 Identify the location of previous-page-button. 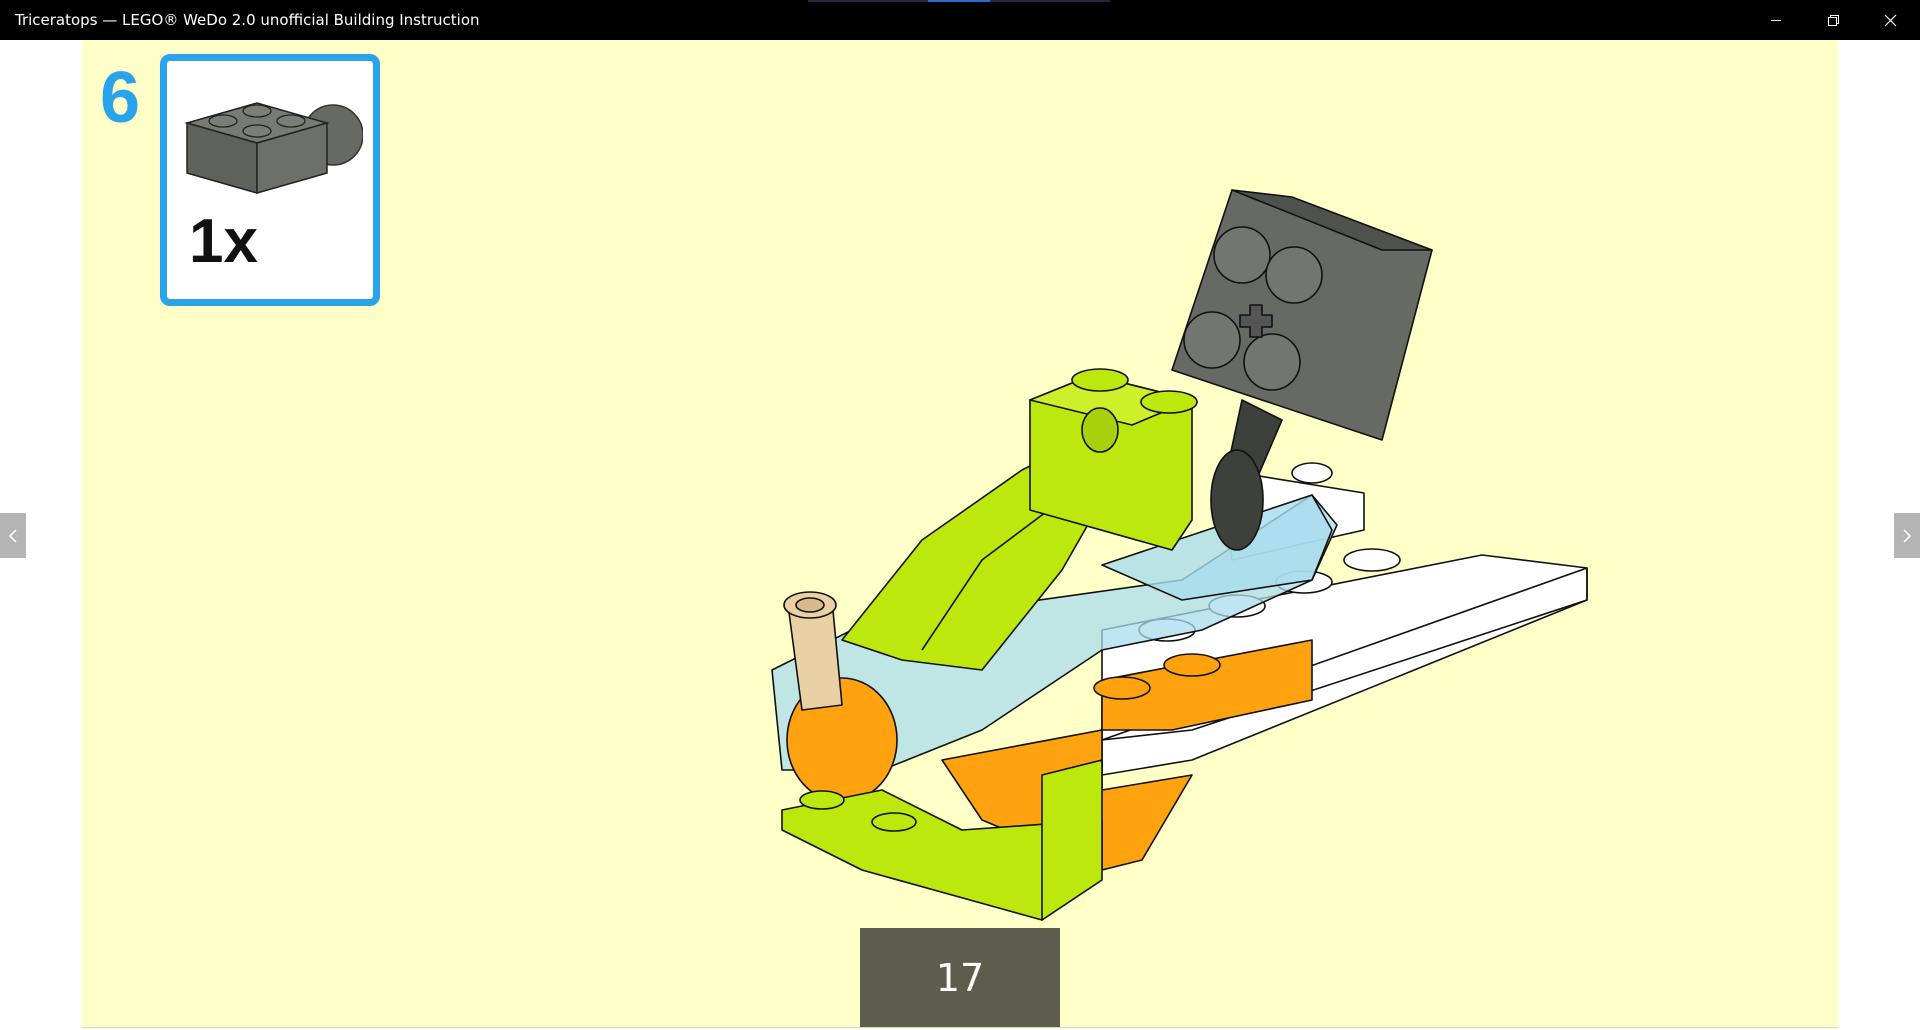
(13, 535).